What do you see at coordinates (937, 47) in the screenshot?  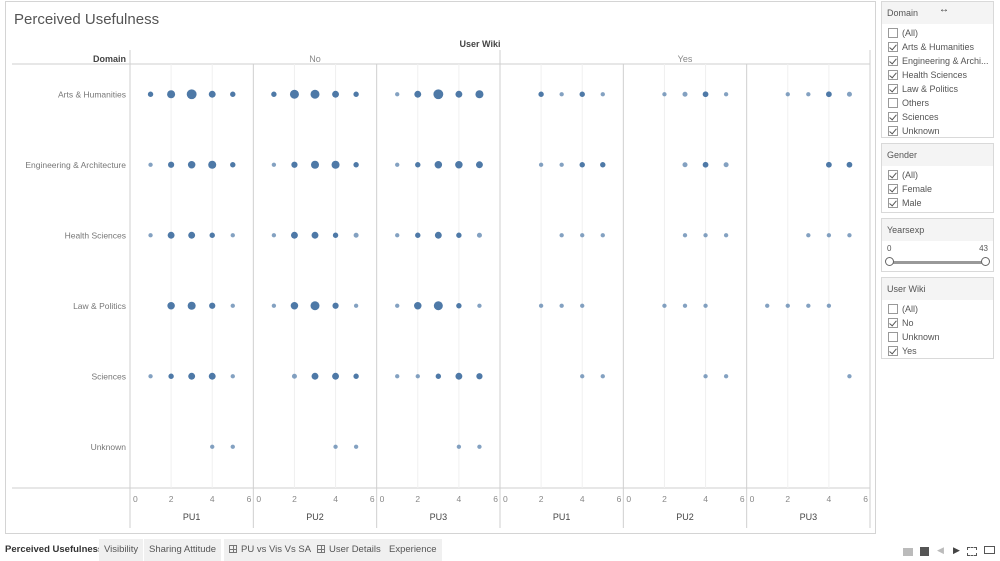 I see `domain-filter-option: Arts & Humanities` at bounding box center [937, 47].